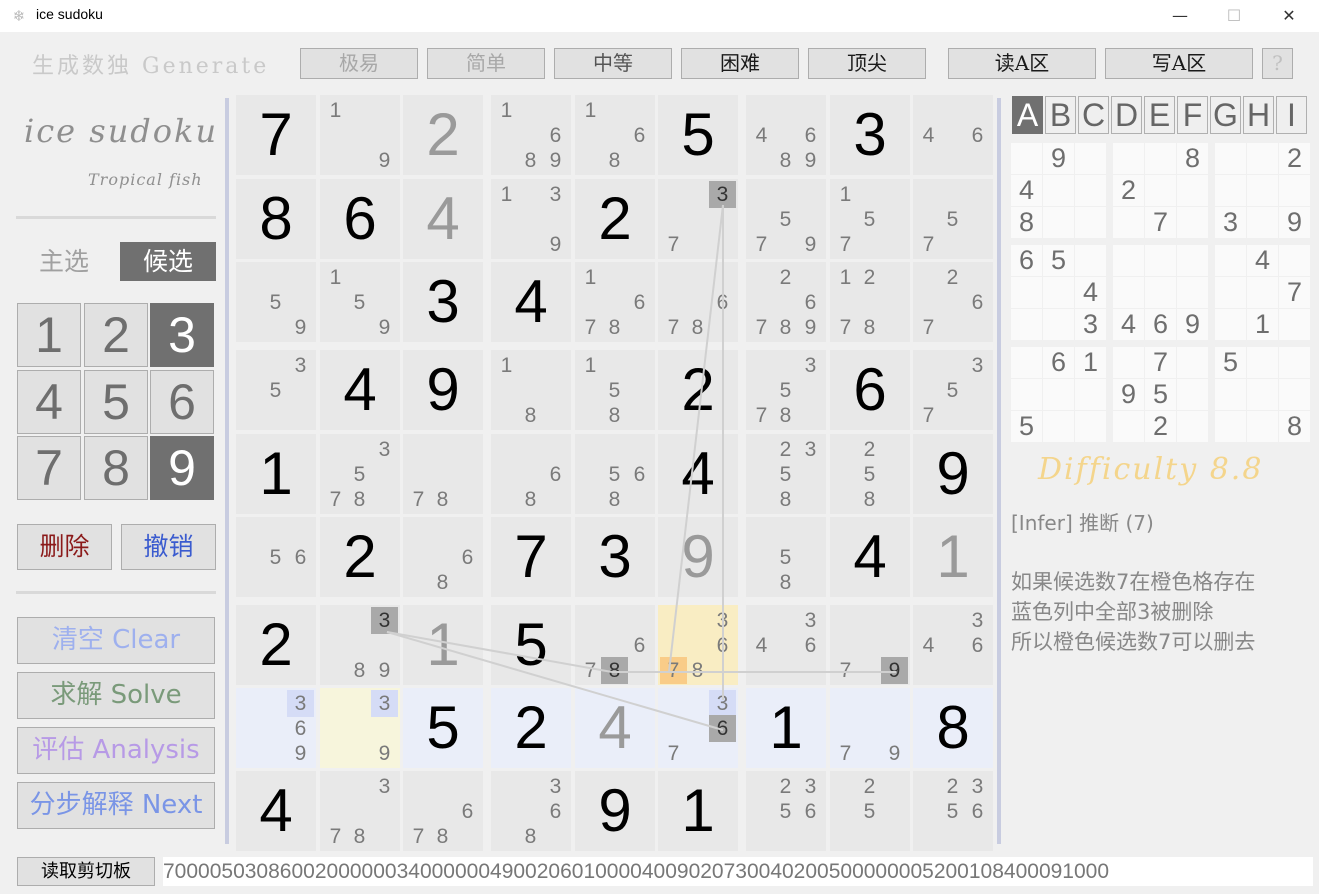  Describe the element at coordinates (1180, 16) in the screenshot. I see `minimize-button: —` at that location.